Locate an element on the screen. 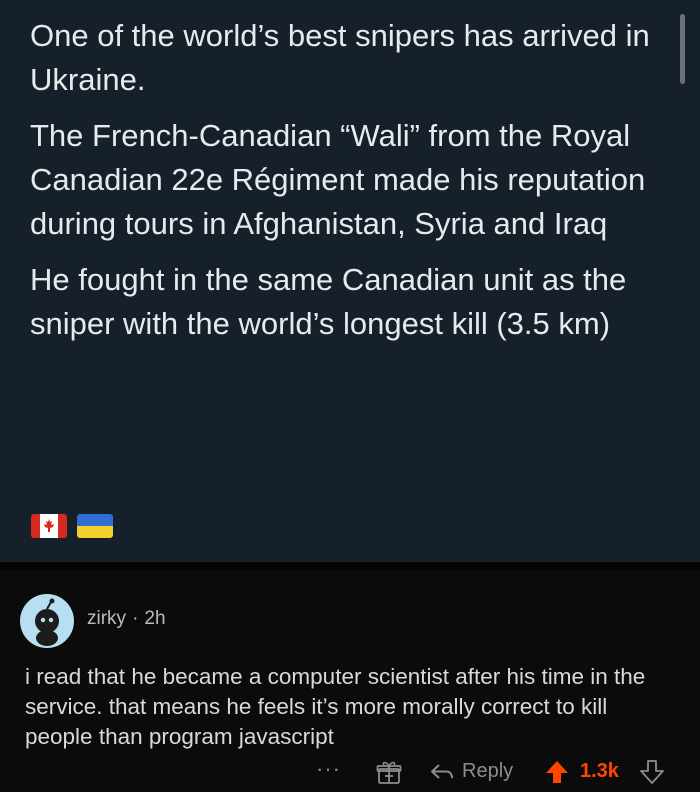 This screenshot has height=792, width=700. reply-icon is located at coordinates (442, 771).